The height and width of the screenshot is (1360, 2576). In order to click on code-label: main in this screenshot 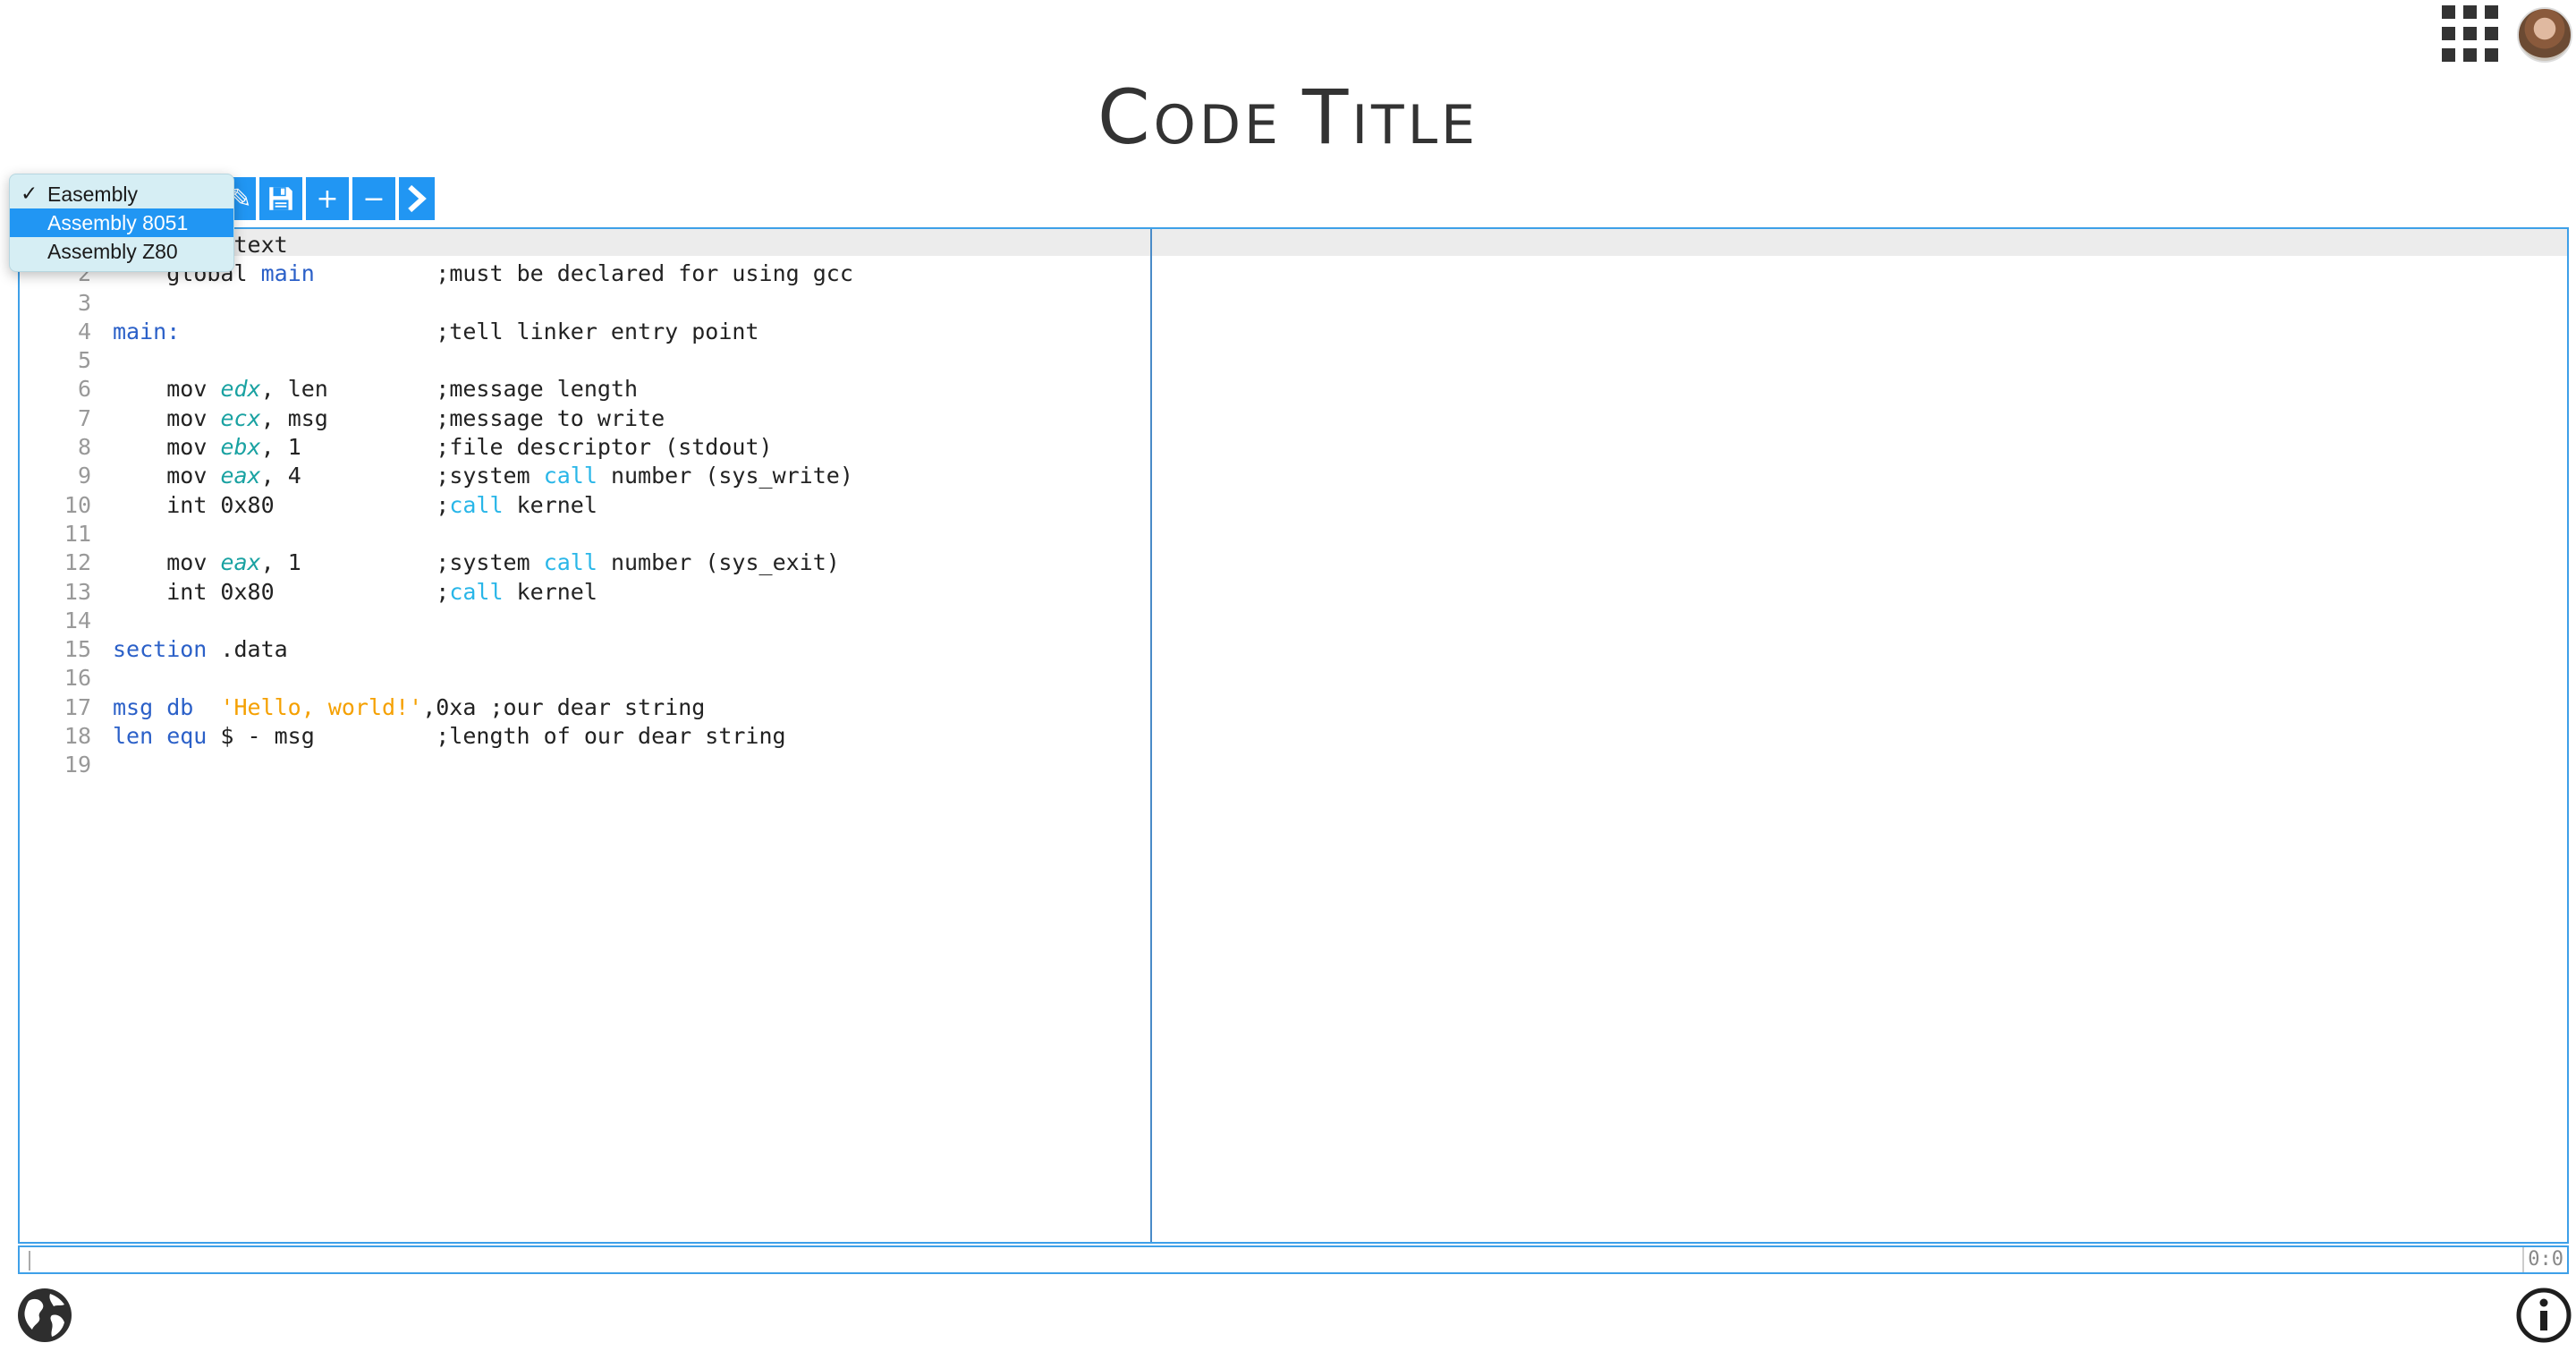, I will do `click(287, 273)`.